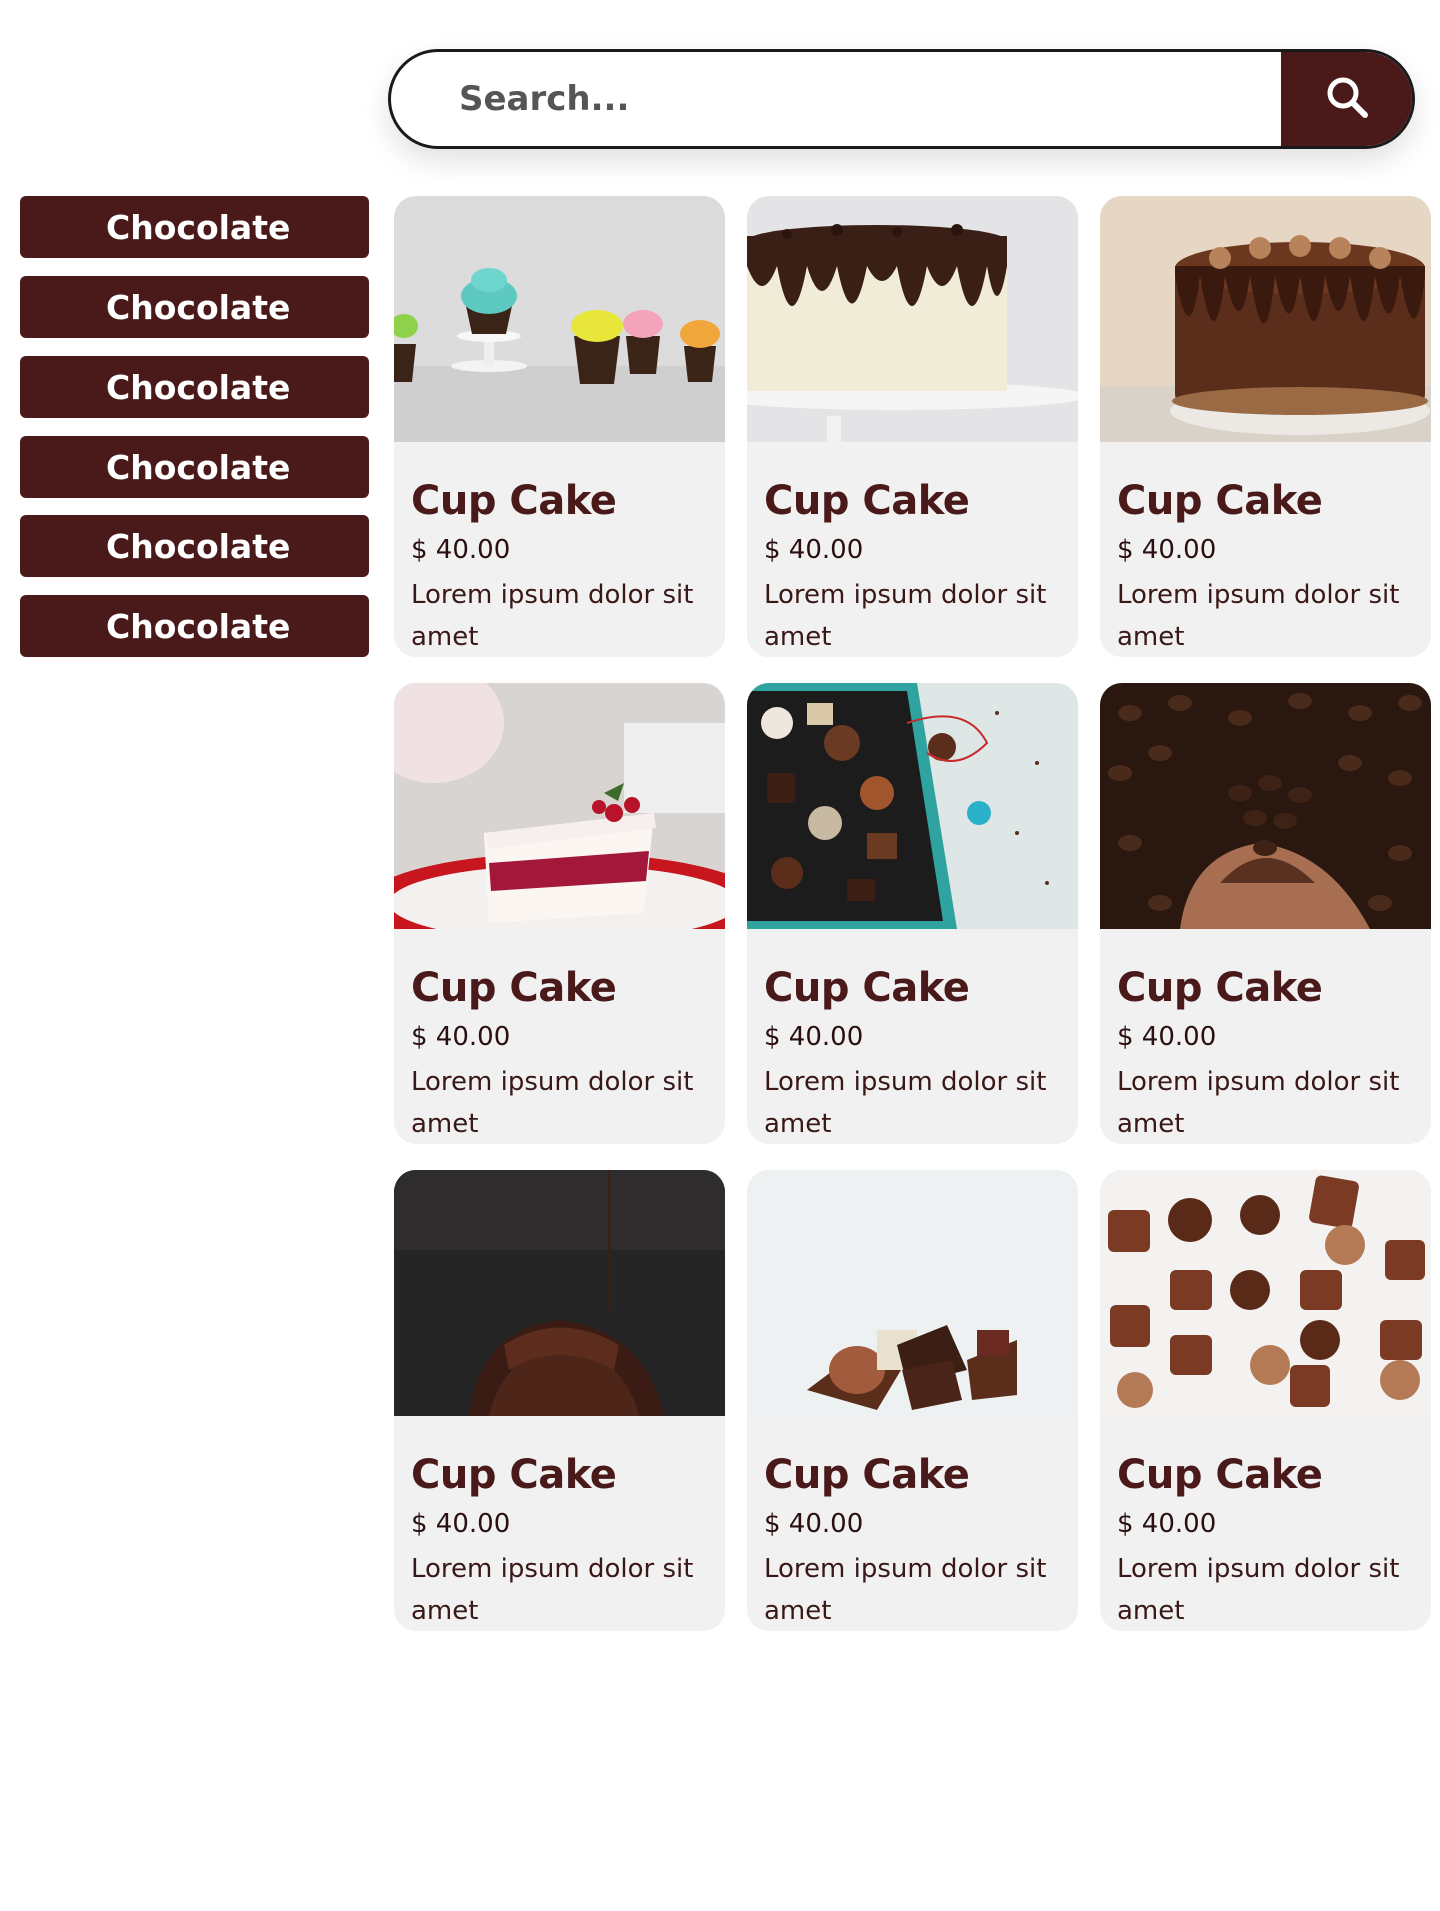  I want to click on search-input, so click(839, 99).